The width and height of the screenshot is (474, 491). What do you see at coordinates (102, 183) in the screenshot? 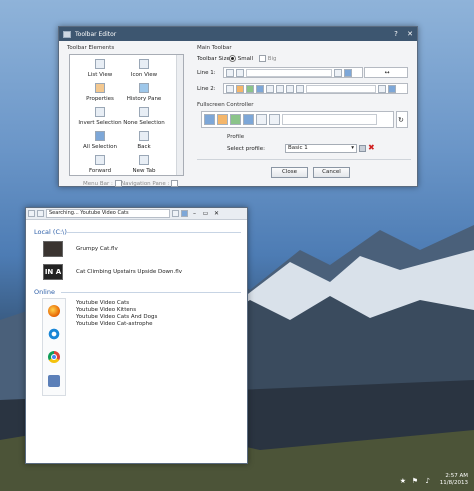
I see `menu-bar-option: Menu Bar :` at bounding box center [102, 183].